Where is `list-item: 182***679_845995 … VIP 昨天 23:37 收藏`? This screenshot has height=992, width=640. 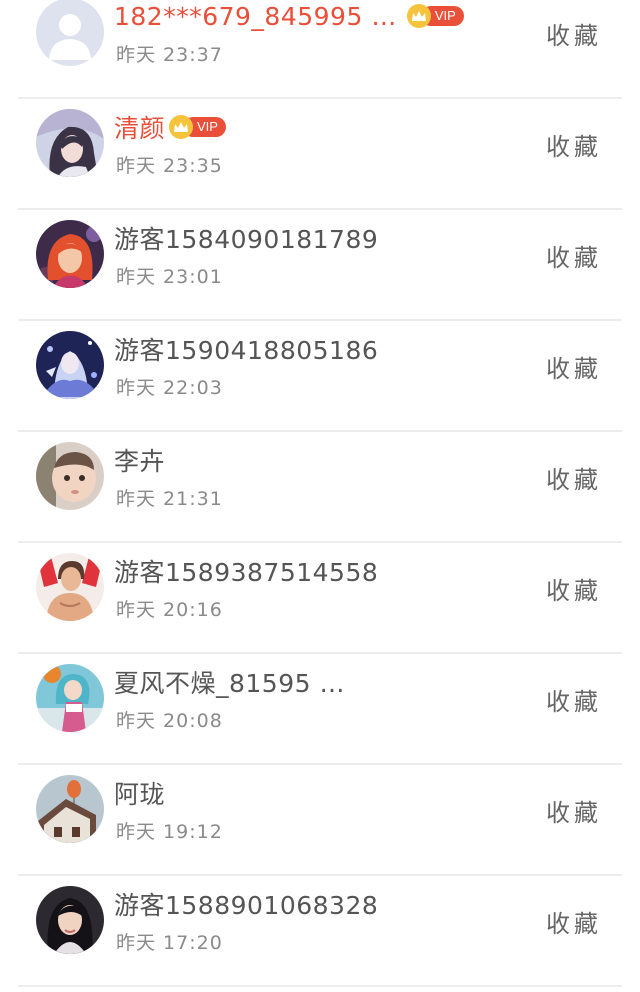
list-item: 182***679_845995 … VIP 昨天 23:37 收藏 is located at coordinates (320, 49).